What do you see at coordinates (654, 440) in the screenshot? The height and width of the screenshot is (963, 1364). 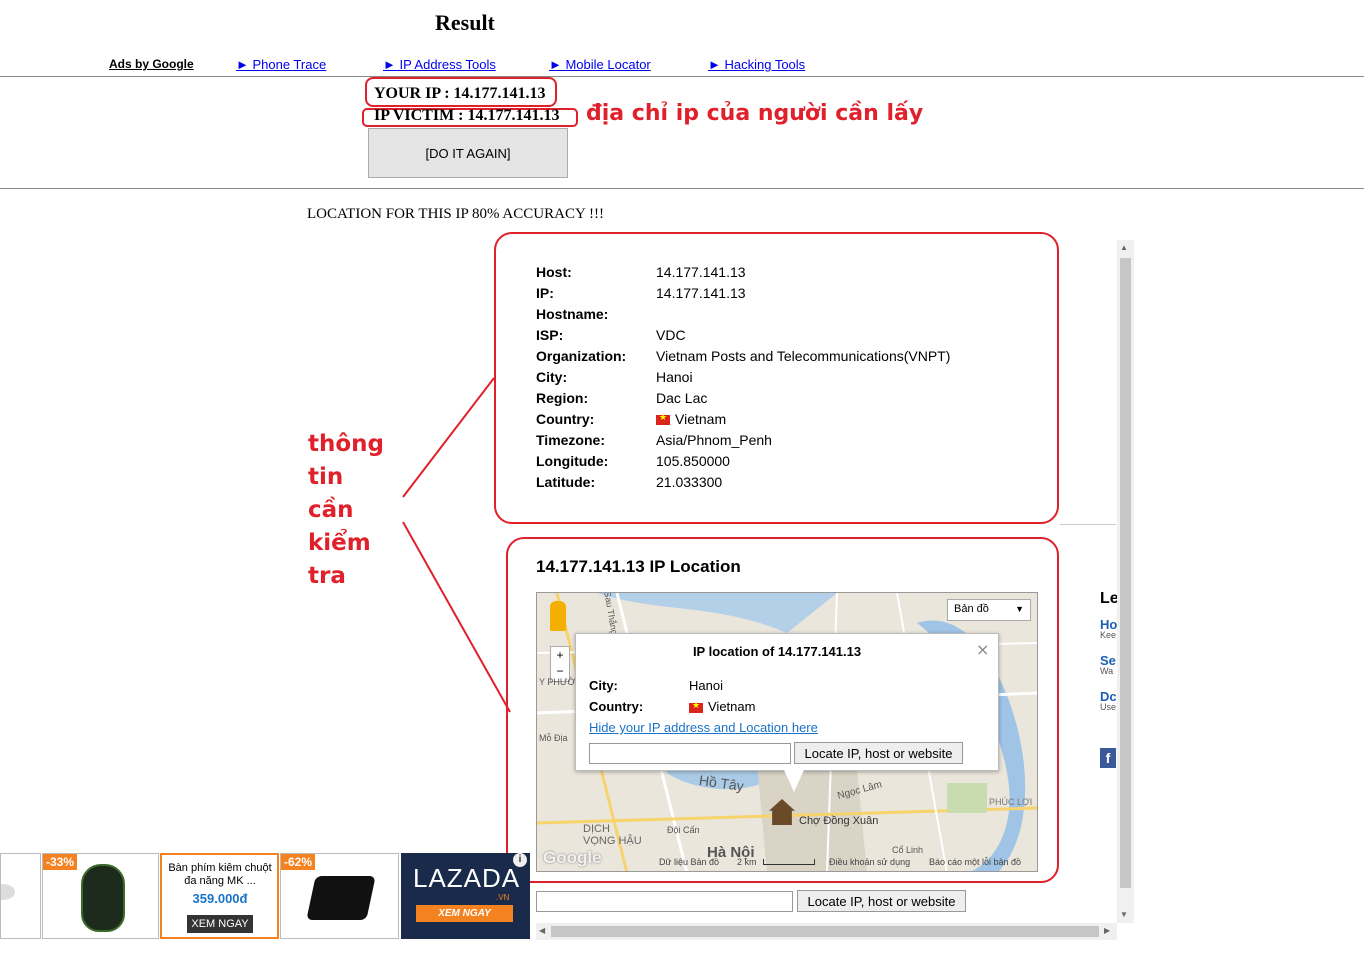 I see `info-row-timezone: Timezone: Asia/Phnom_Penh` at bounding box center [654, 440].